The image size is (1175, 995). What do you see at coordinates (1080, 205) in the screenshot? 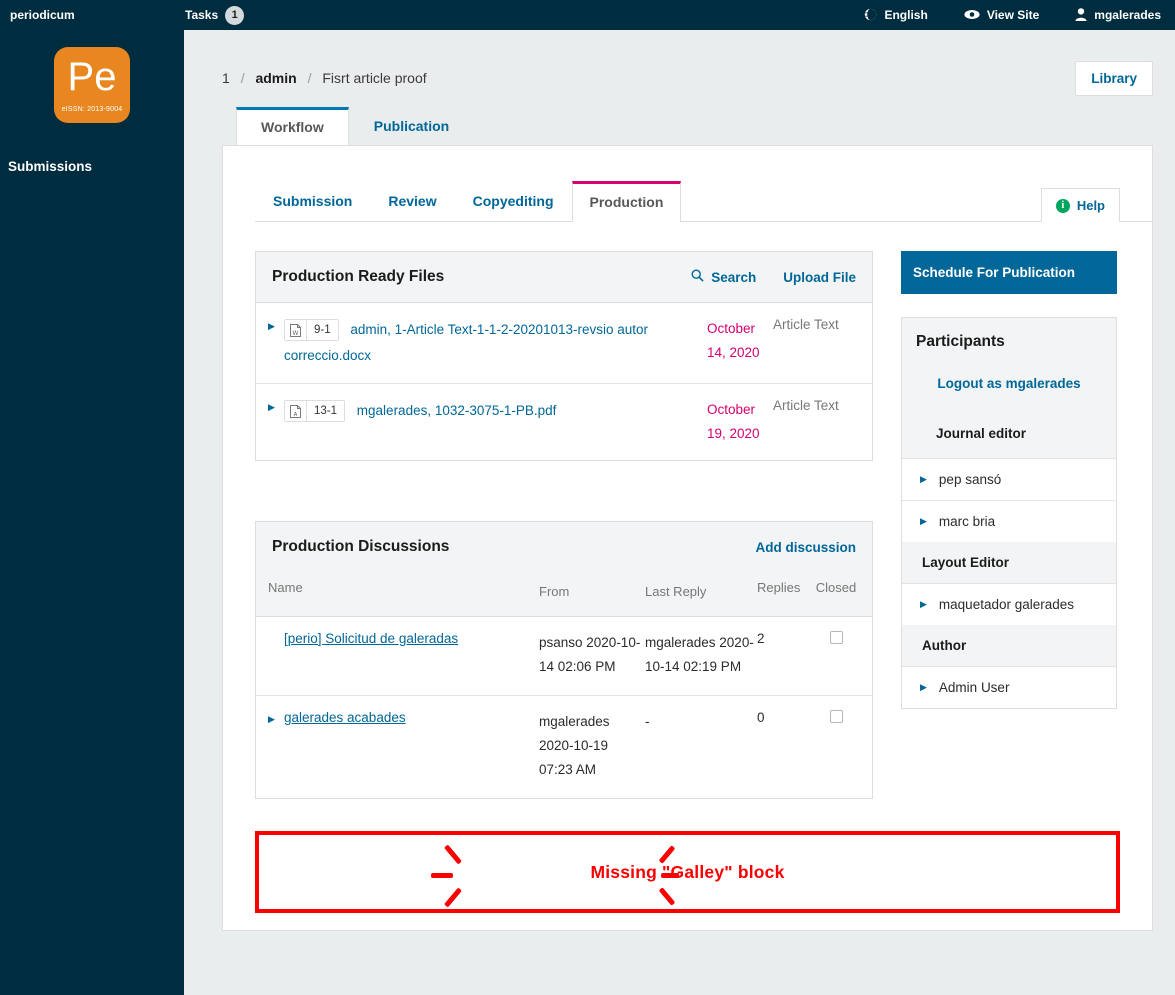
I see `help-button: i Help` at bounding box center [1080, 205].